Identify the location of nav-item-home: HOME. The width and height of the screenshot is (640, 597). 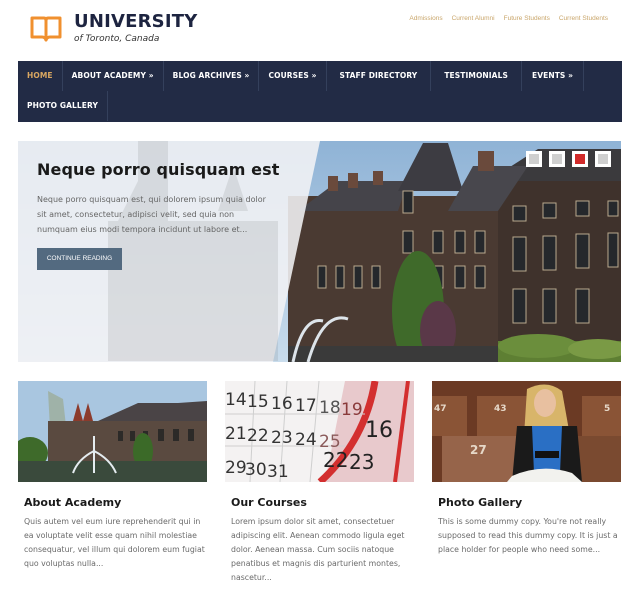
(40, 76).